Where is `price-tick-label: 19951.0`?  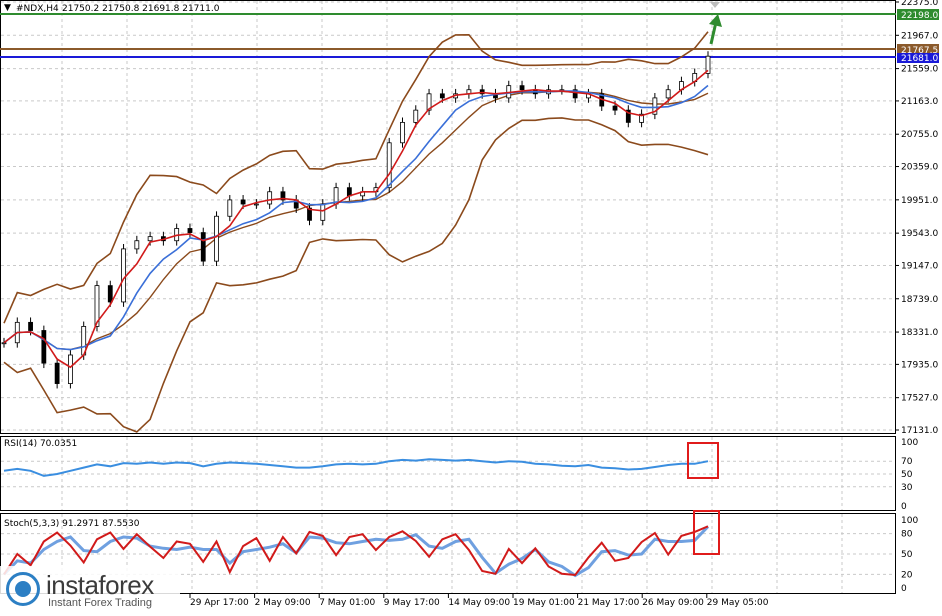 price-tick-label: 19951.0 is located at coordinates (919, 201).